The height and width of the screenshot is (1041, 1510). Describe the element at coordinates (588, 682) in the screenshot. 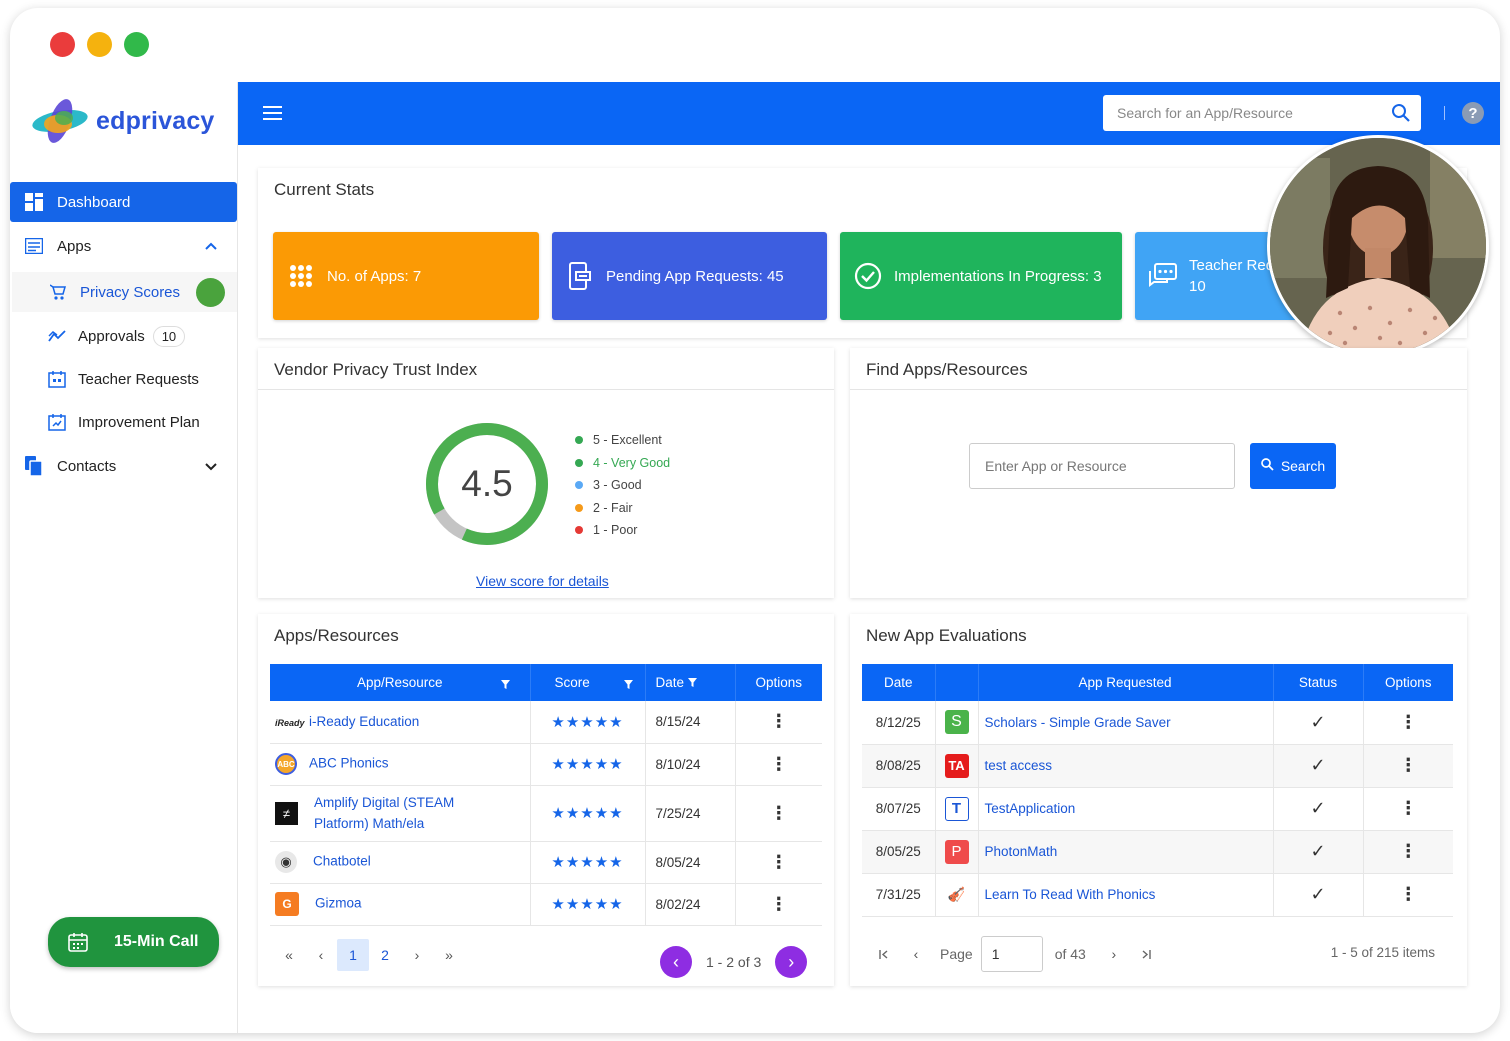

I see `column-header-score: Score` at that location.